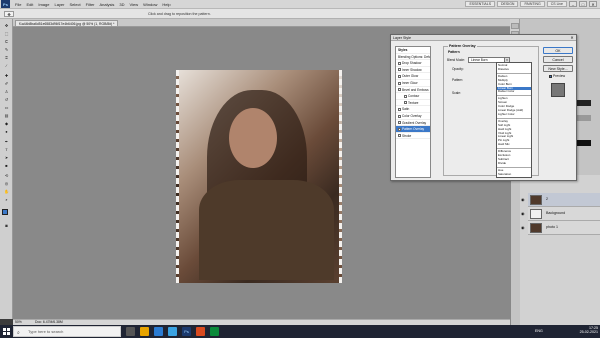 The width and height of the screenshot is (600, 338). I want to click on menu-view: View, so click(134, 4).